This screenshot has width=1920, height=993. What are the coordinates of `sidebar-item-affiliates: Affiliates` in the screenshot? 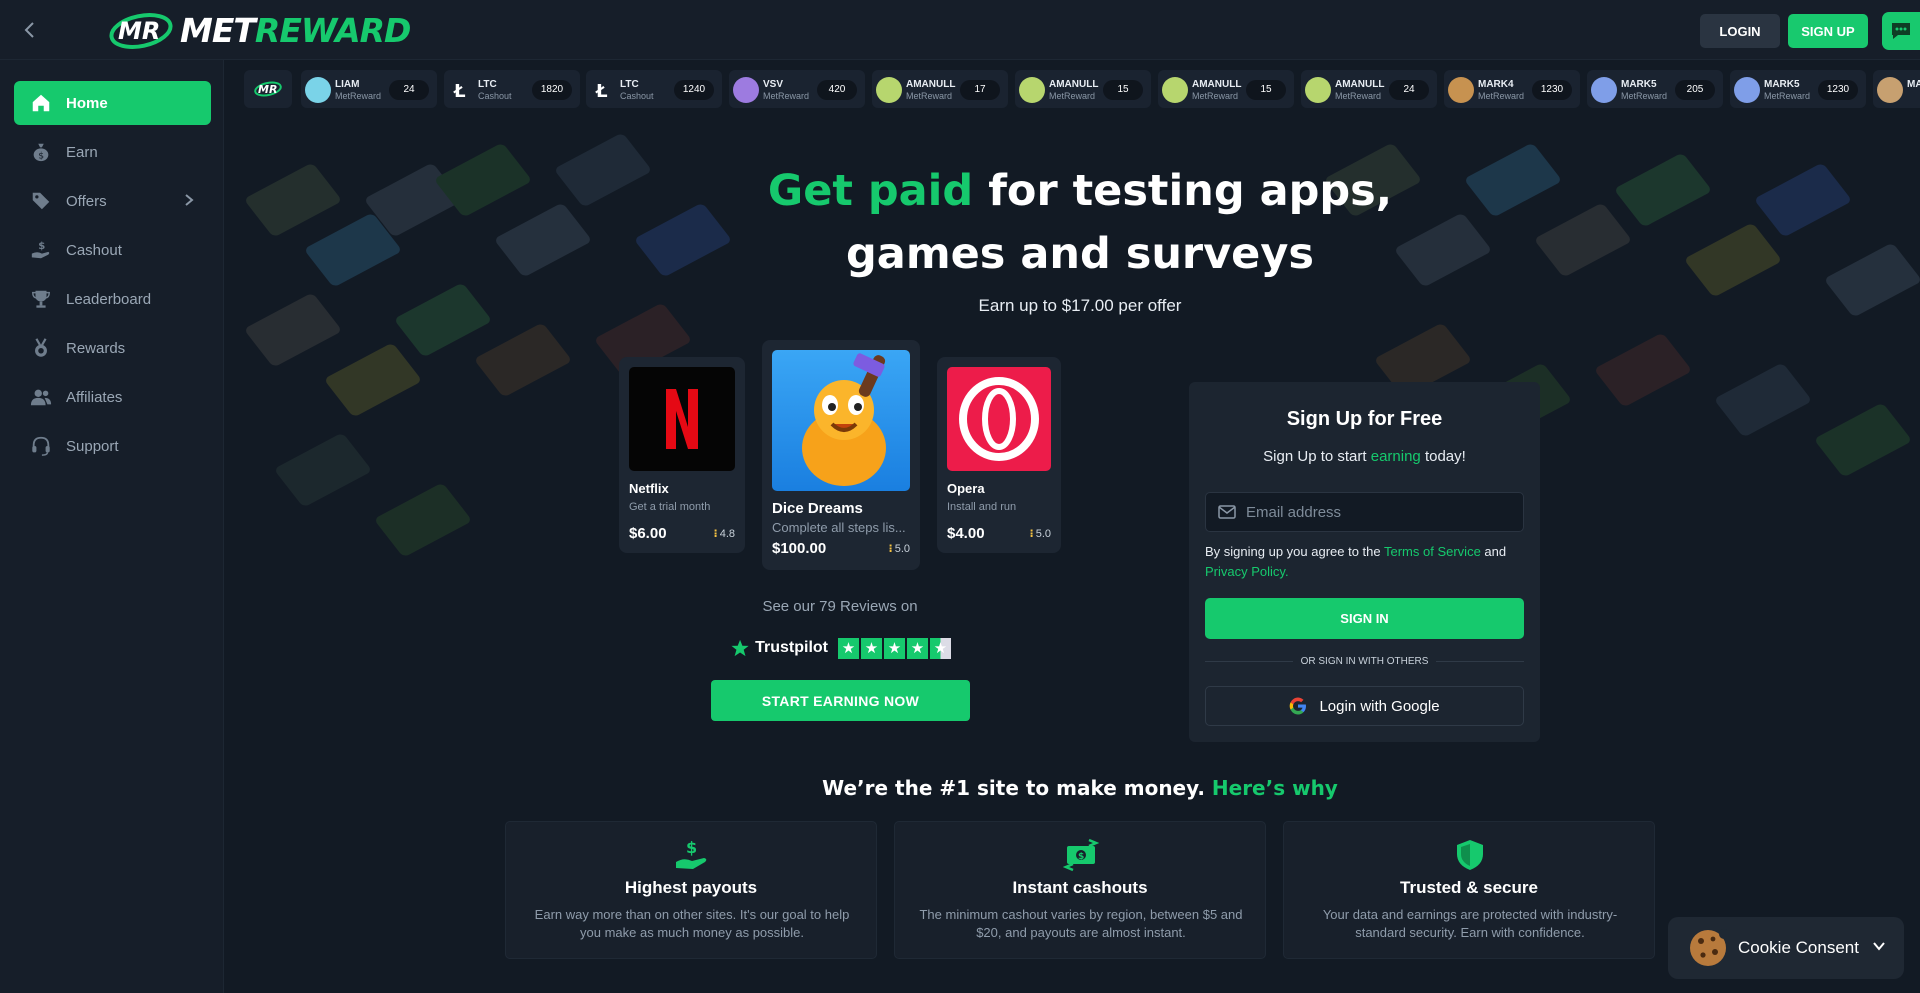 It's located at (112, 397).